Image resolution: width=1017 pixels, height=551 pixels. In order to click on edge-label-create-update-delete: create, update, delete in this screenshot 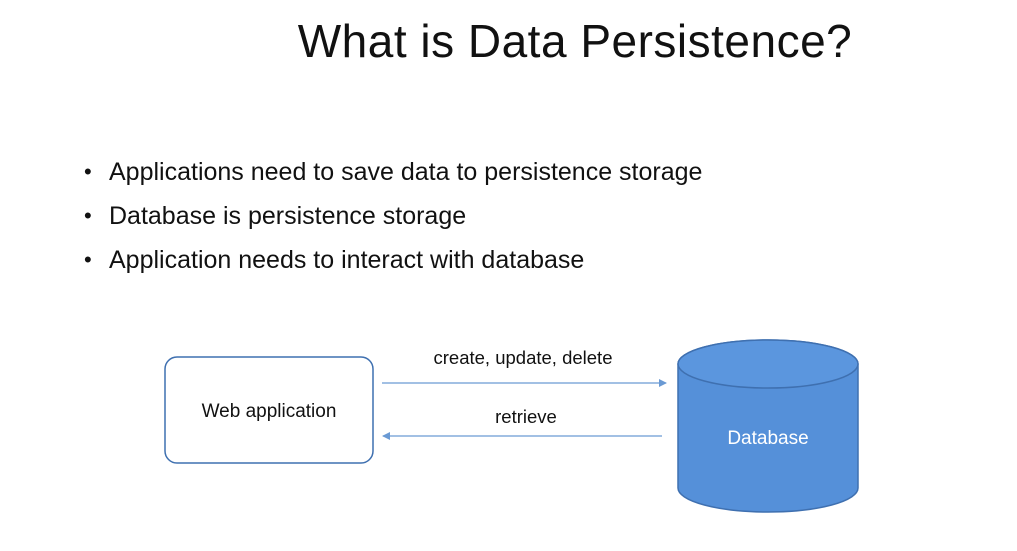, I will do `click(523, 357)`.